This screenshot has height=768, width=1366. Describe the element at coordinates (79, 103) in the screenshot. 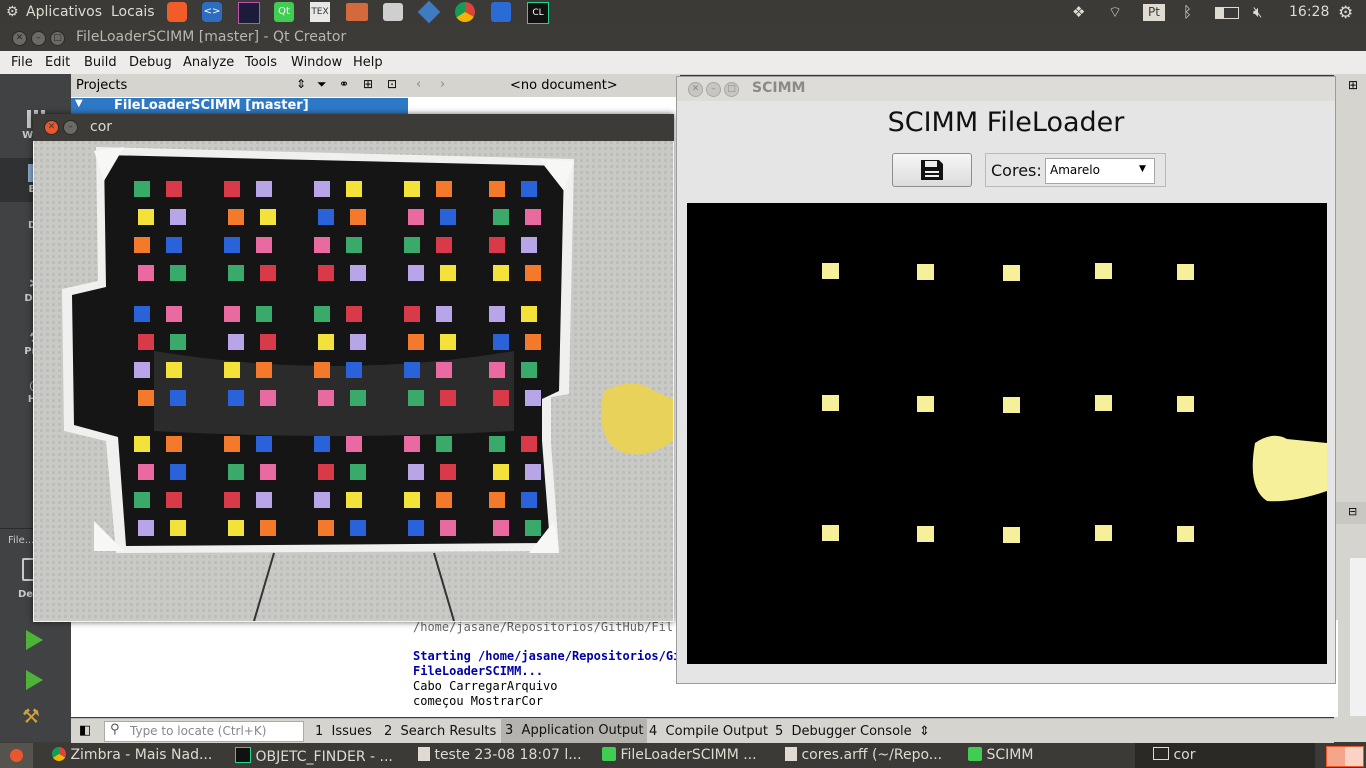

I see `expand-arrow-icon: ▼` at that location.